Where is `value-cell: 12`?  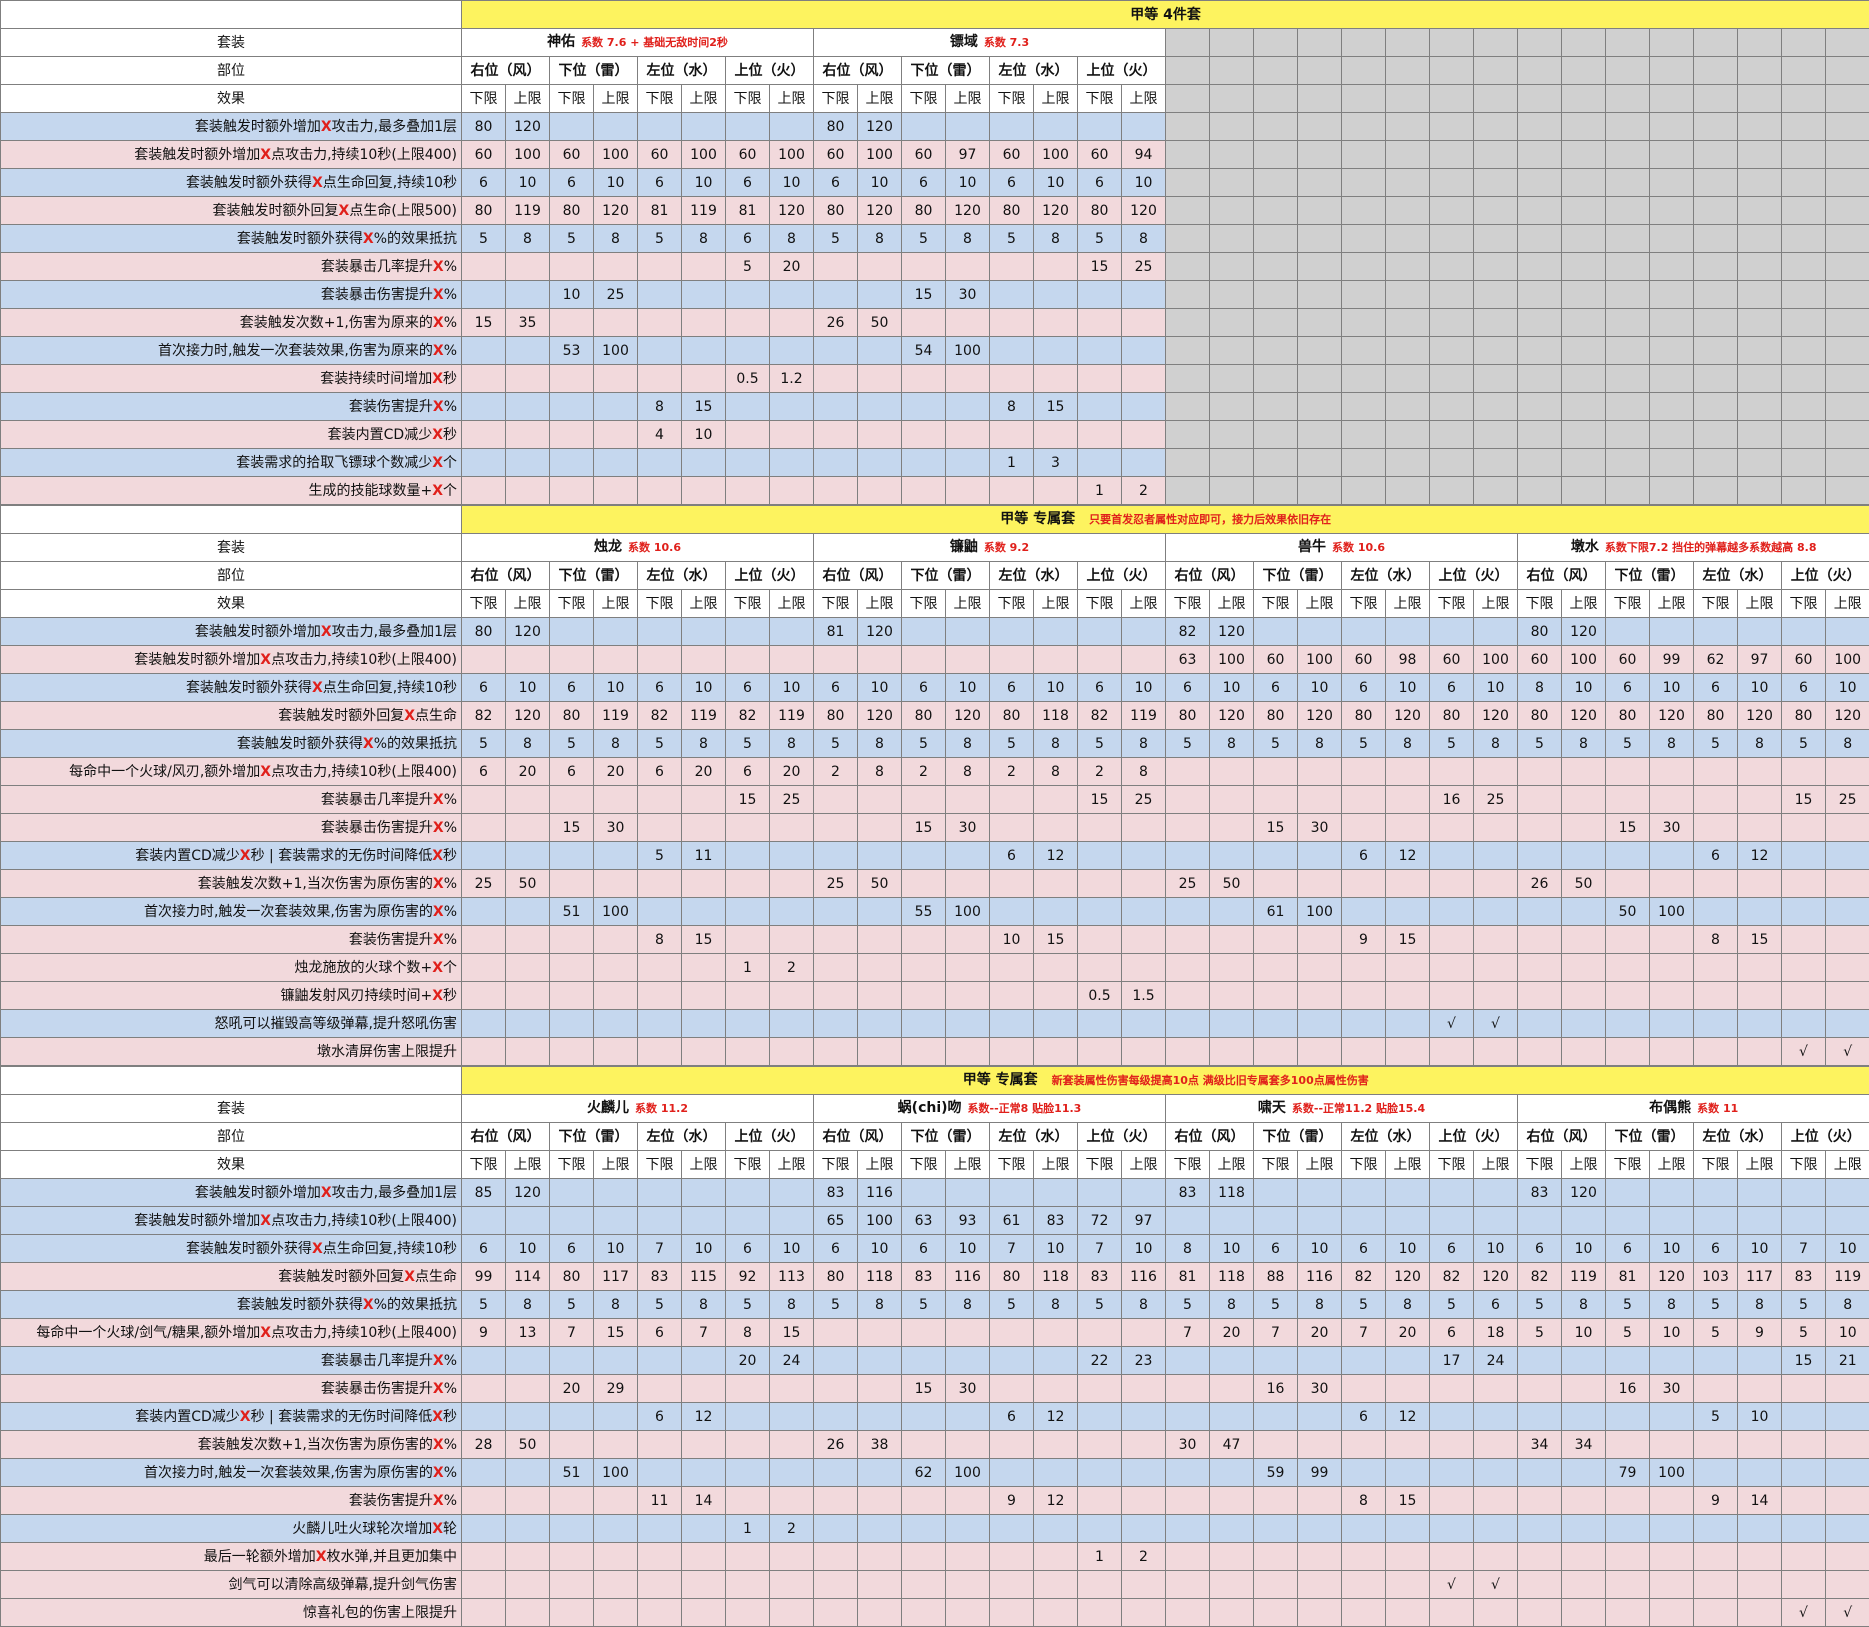
value-cell: 12 is located at coordinates (704, 1417).